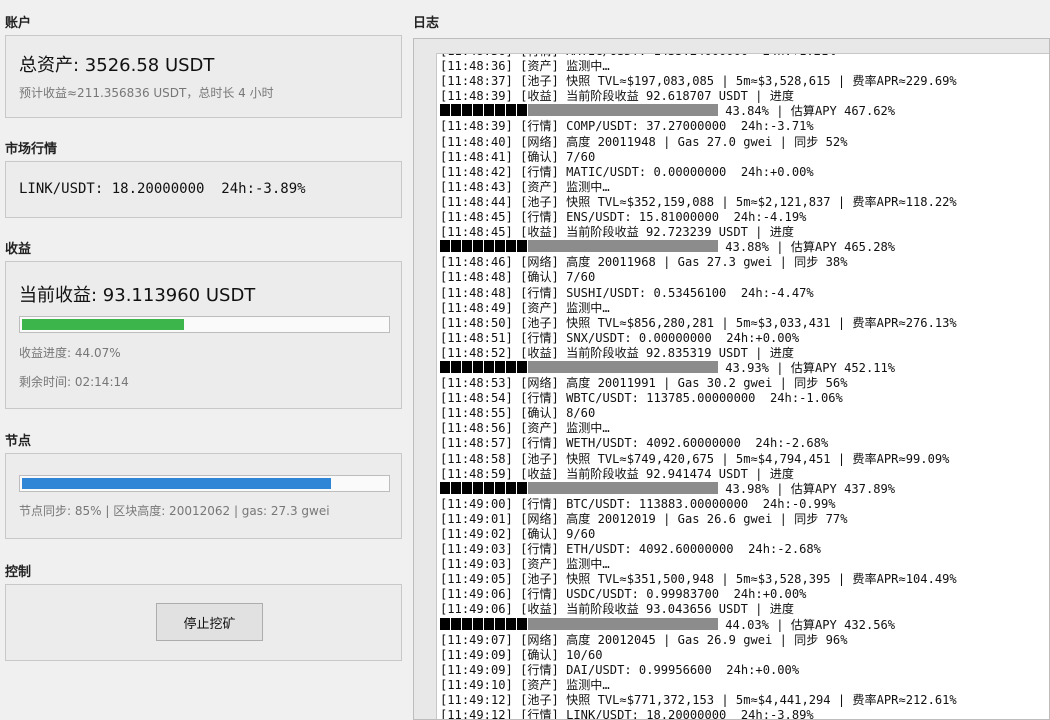 The height and width of the screenshot is (720, 1050). Describe the element at coordinates (426, 23) in the screenshot. I see `log-section-title: 日志` at that location.